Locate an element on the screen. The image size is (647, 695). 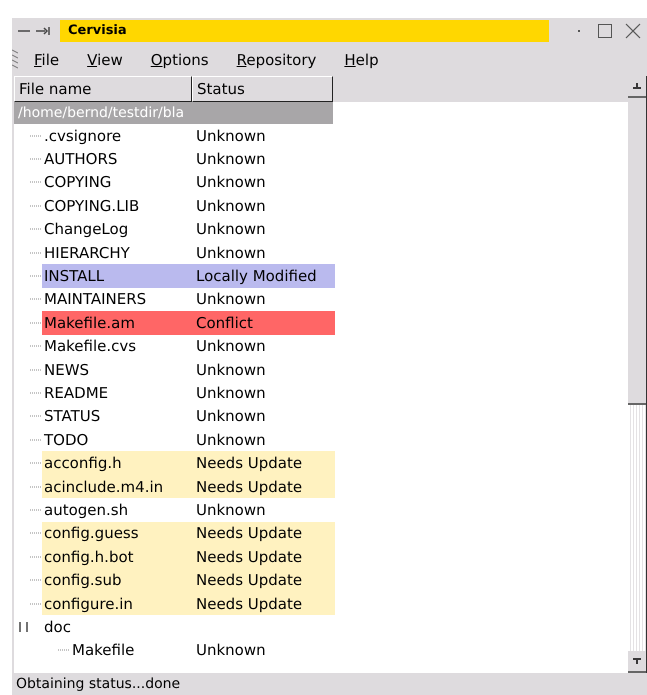
file-name: COPYING.LIB is located at coordinates (92, 205).